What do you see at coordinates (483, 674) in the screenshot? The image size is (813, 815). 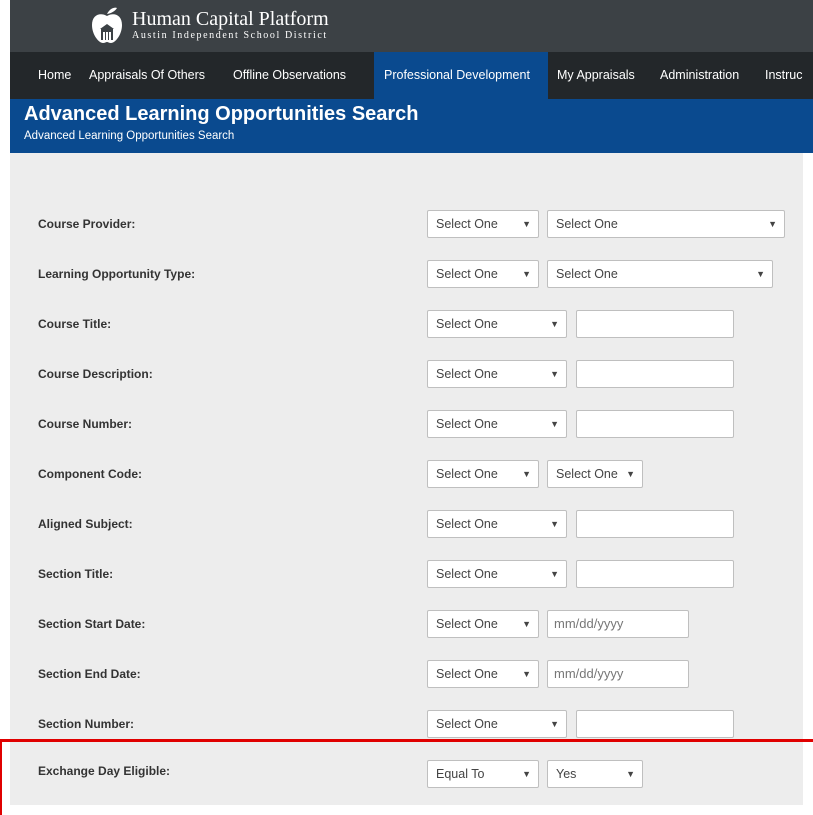 I see `section-end-date-operator-select: Select One ▼` at bounding box center [483, 674].